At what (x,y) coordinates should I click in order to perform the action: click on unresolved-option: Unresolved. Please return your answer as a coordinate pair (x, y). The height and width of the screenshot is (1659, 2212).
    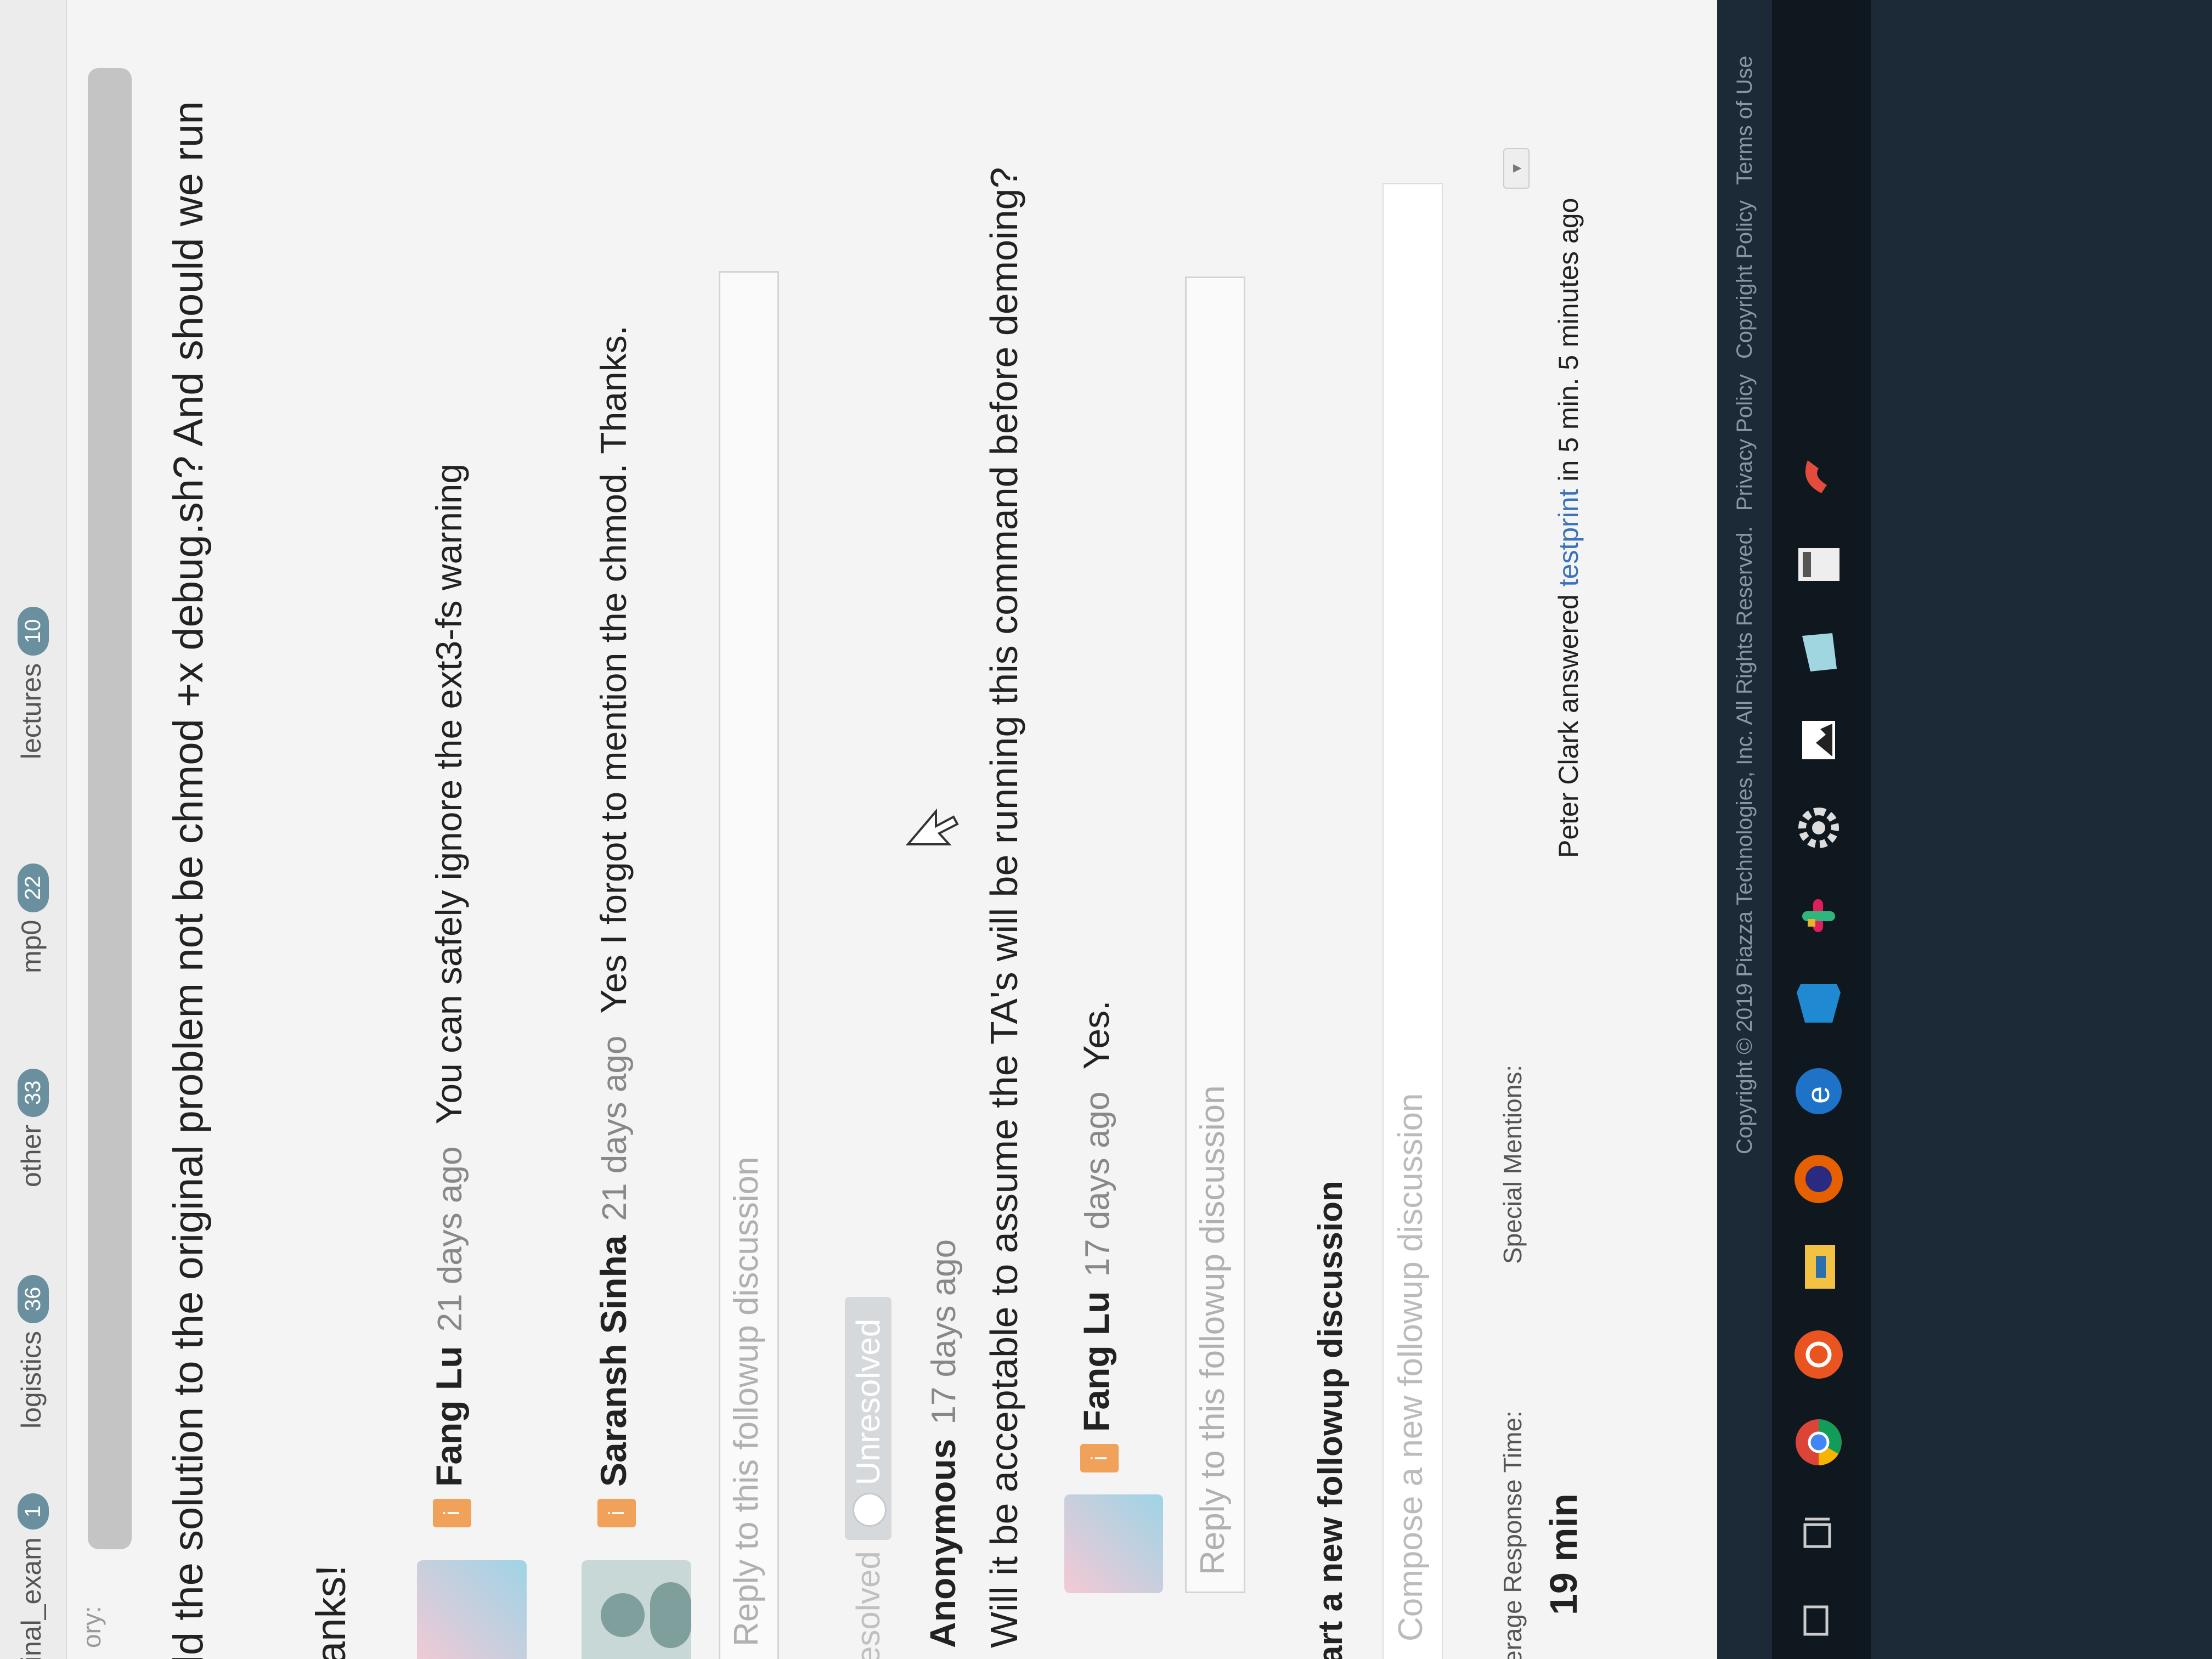
    Looking at the image, I should click on (868, 1418).